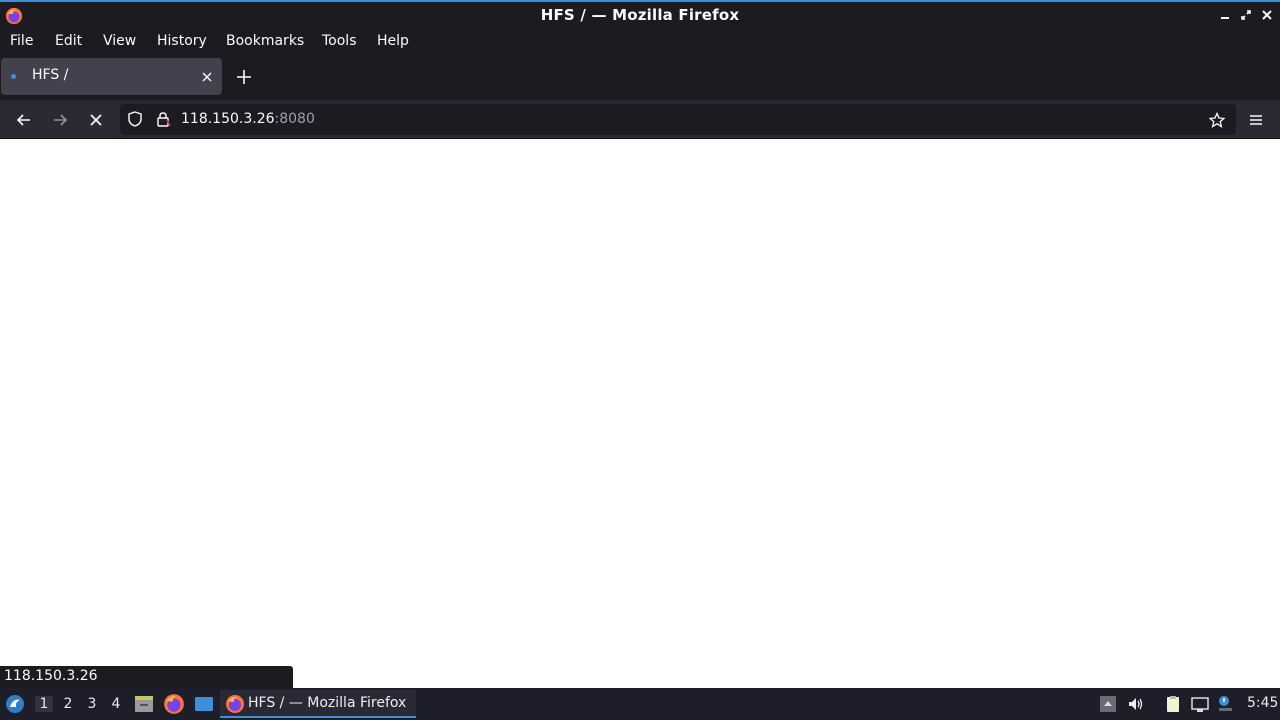 The image size is (1280, 720). I want to click on tab-label: HFS /, so click(50, 75).